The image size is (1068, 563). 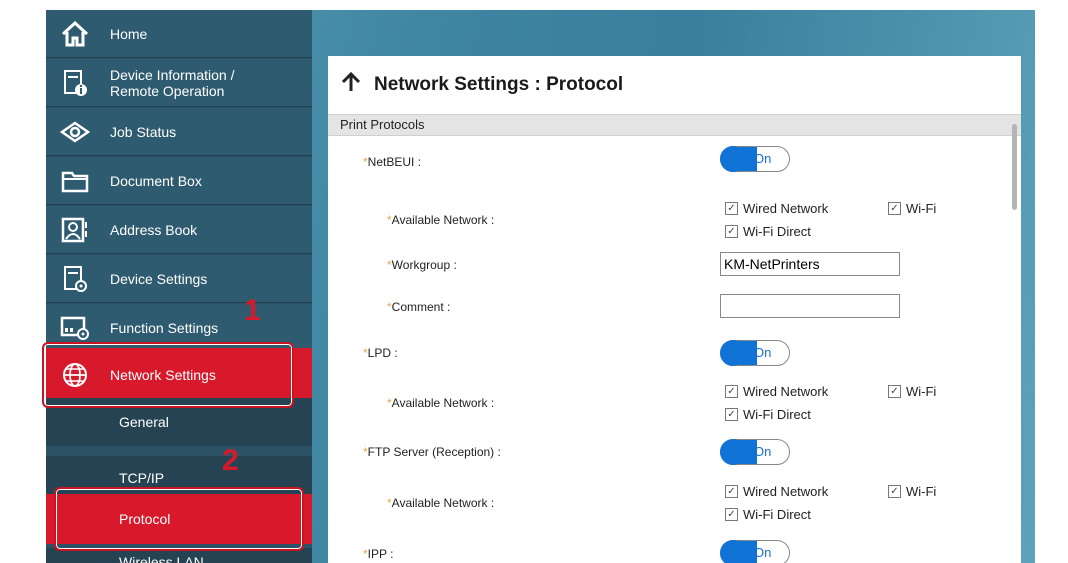 I want to click on sidebar-item-home: Home, so click(x=179, y=34).